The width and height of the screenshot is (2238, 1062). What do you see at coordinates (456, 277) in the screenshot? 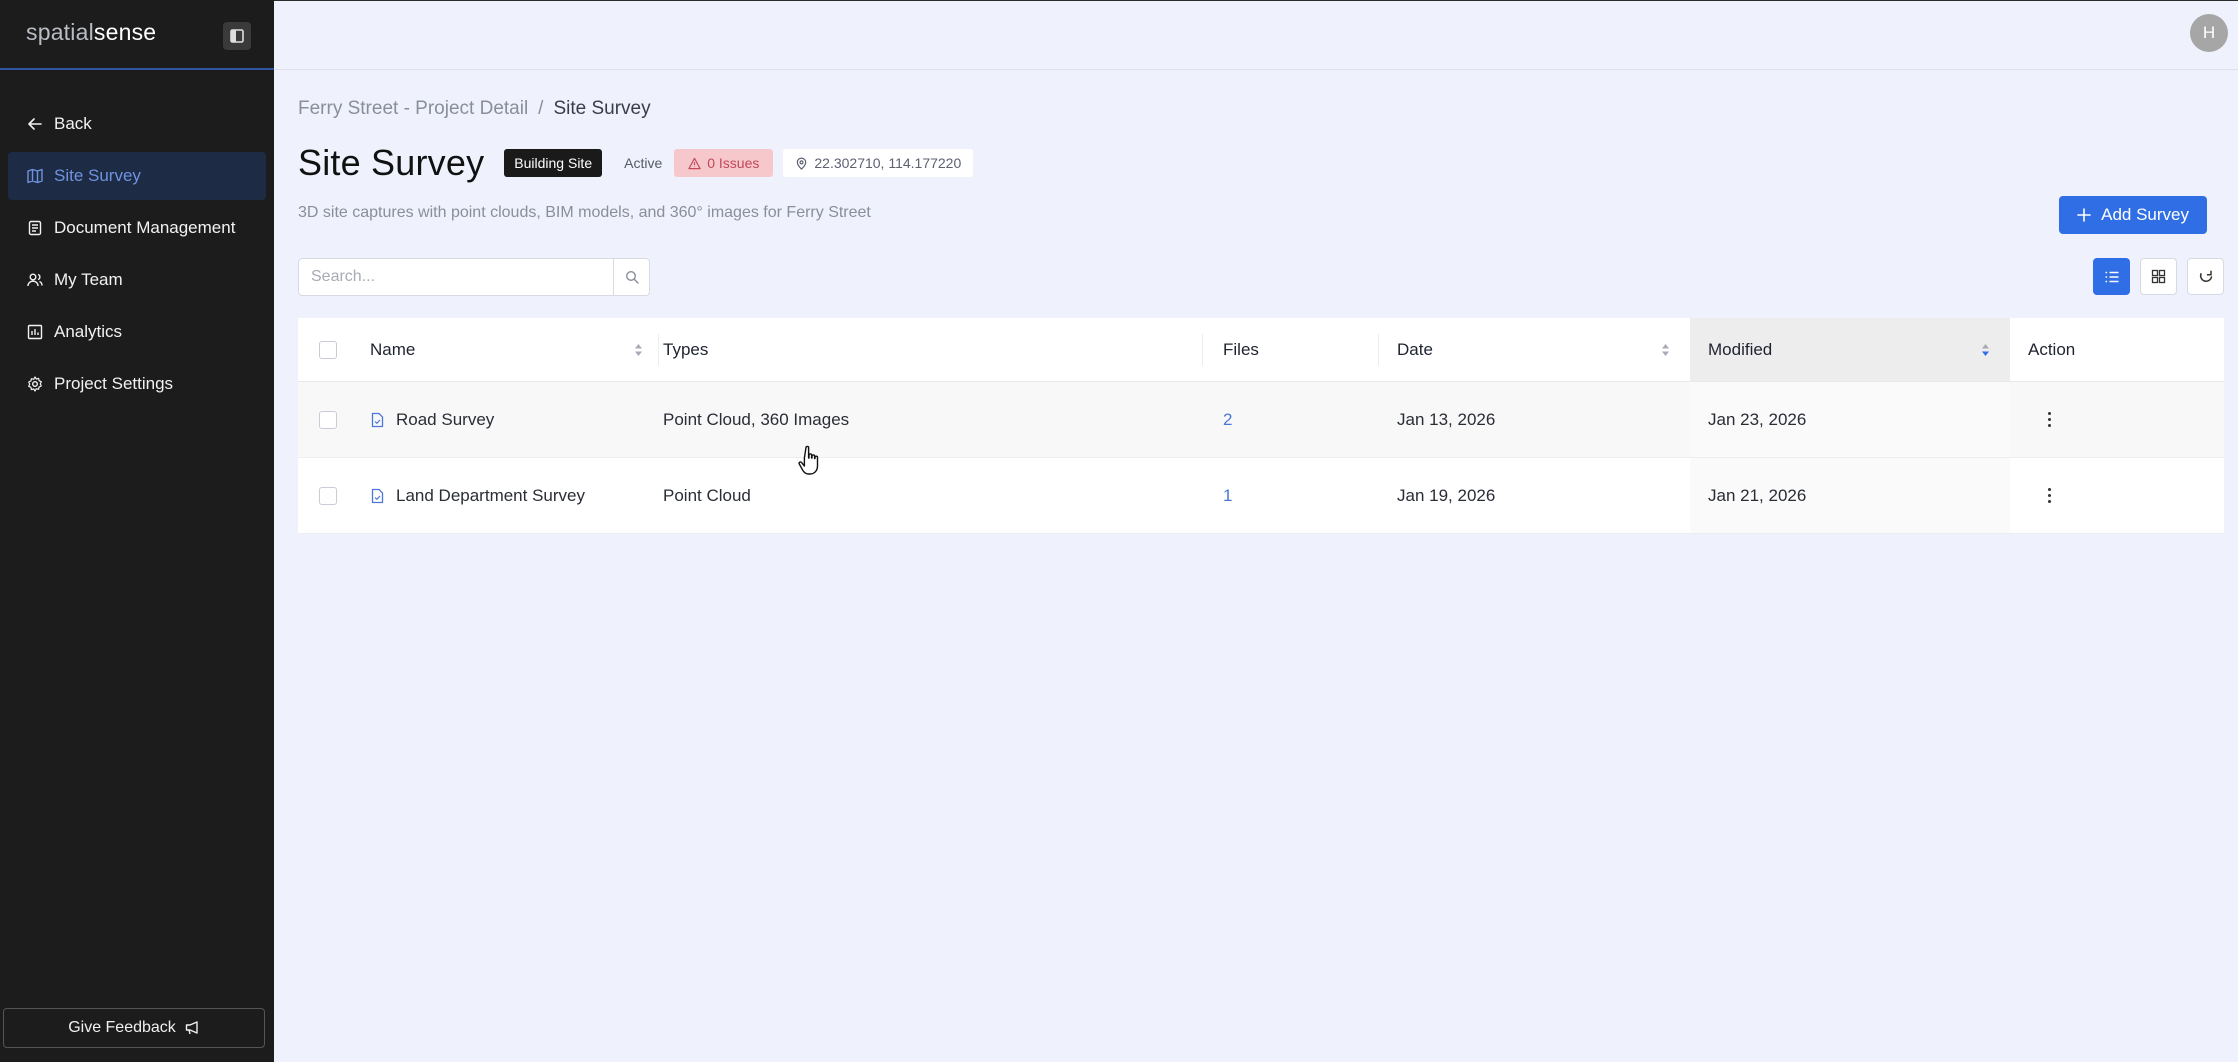
I see `search-input` at bounding box center [456, 277].